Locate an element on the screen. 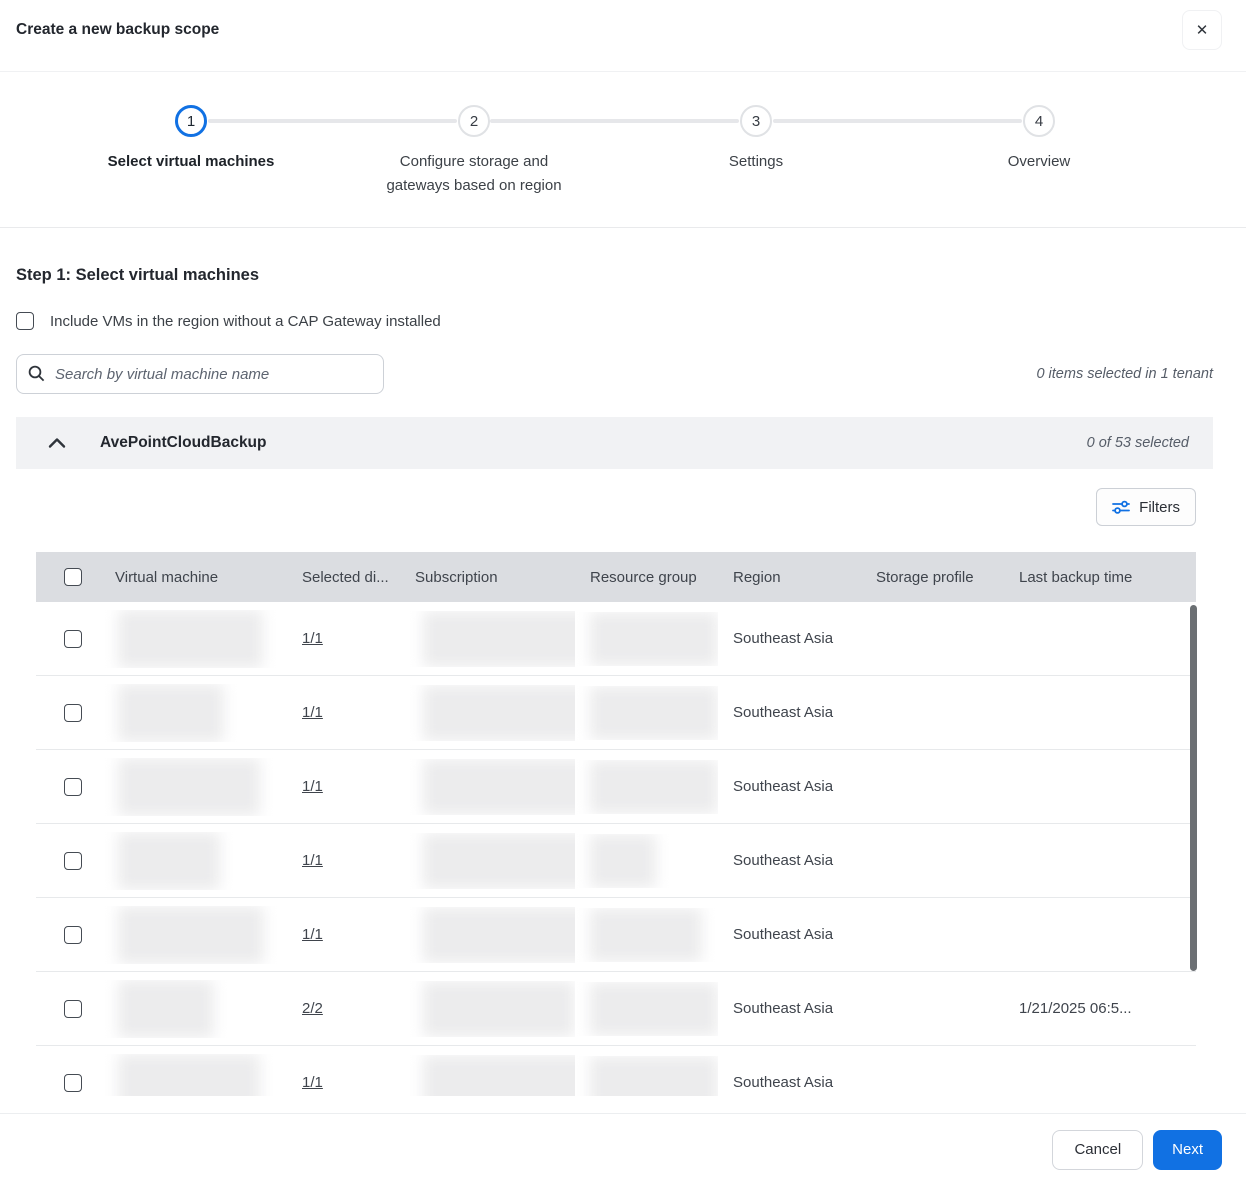 The width and height of the screenshot is (1246, 1185). step-circle-4: 4 is located at coordinates (1039, 121).